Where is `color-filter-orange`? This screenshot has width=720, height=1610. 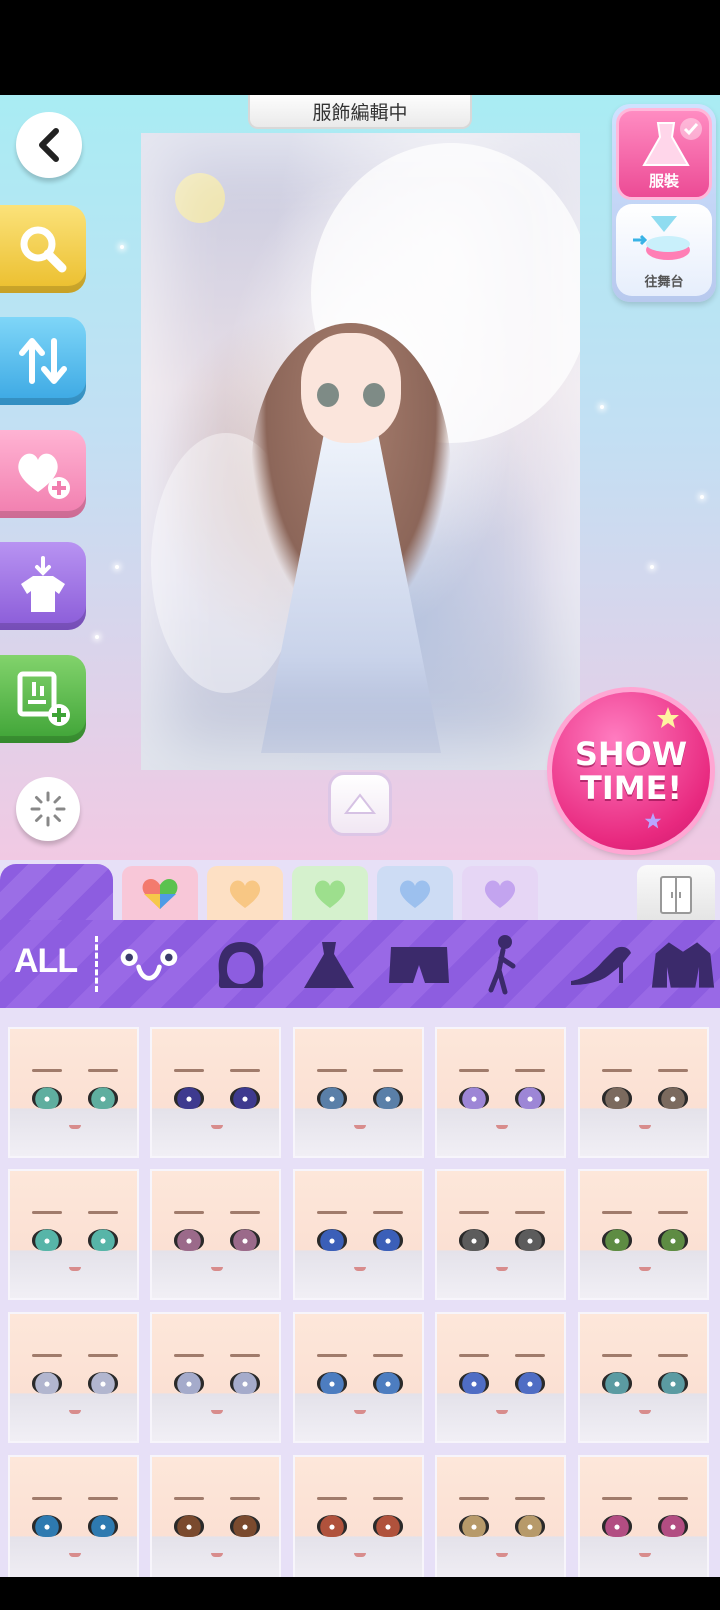 color-filter-orange is located at coordinates (245, 894).